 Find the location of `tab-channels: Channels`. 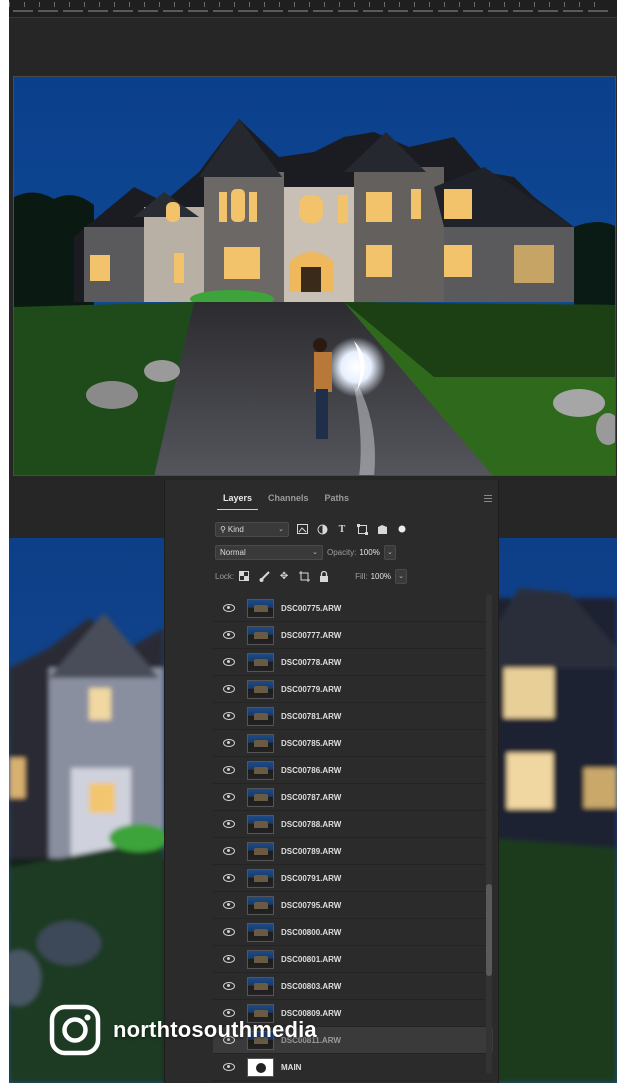

tab-channels: Channels is located at coordinates (288, 498).